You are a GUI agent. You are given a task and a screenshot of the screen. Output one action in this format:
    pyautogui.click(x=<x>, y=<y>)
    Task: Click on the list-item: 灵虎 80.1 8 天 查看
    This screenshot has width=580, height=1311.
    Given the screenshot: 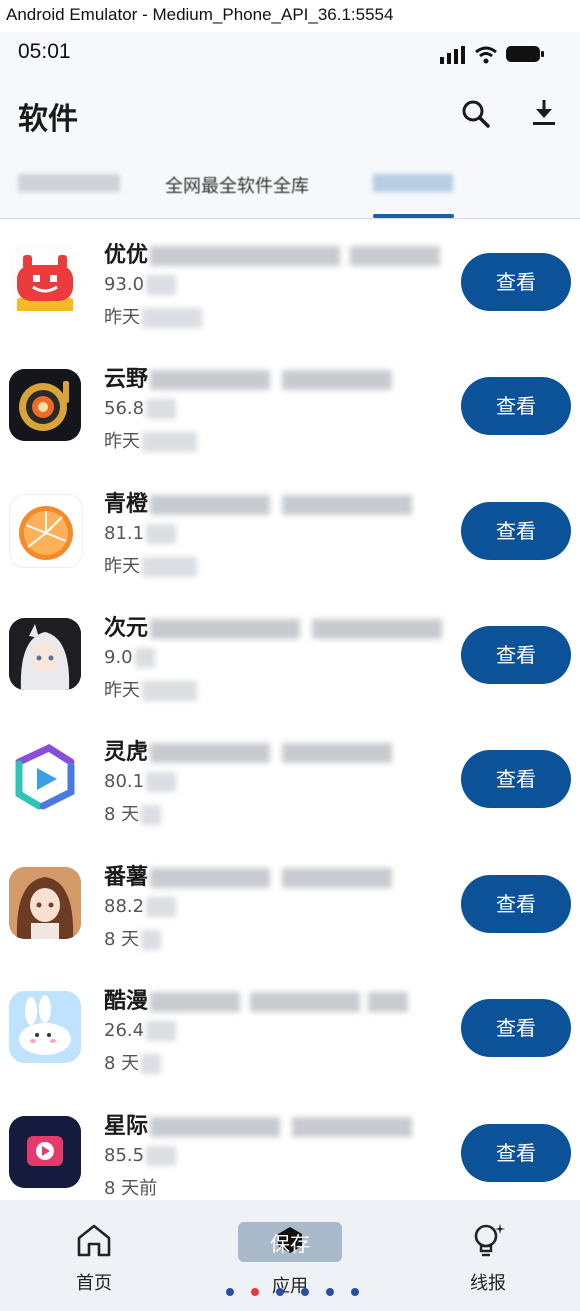 What is the action you would take?
    pyautogui.click(x=290, y=778)
    